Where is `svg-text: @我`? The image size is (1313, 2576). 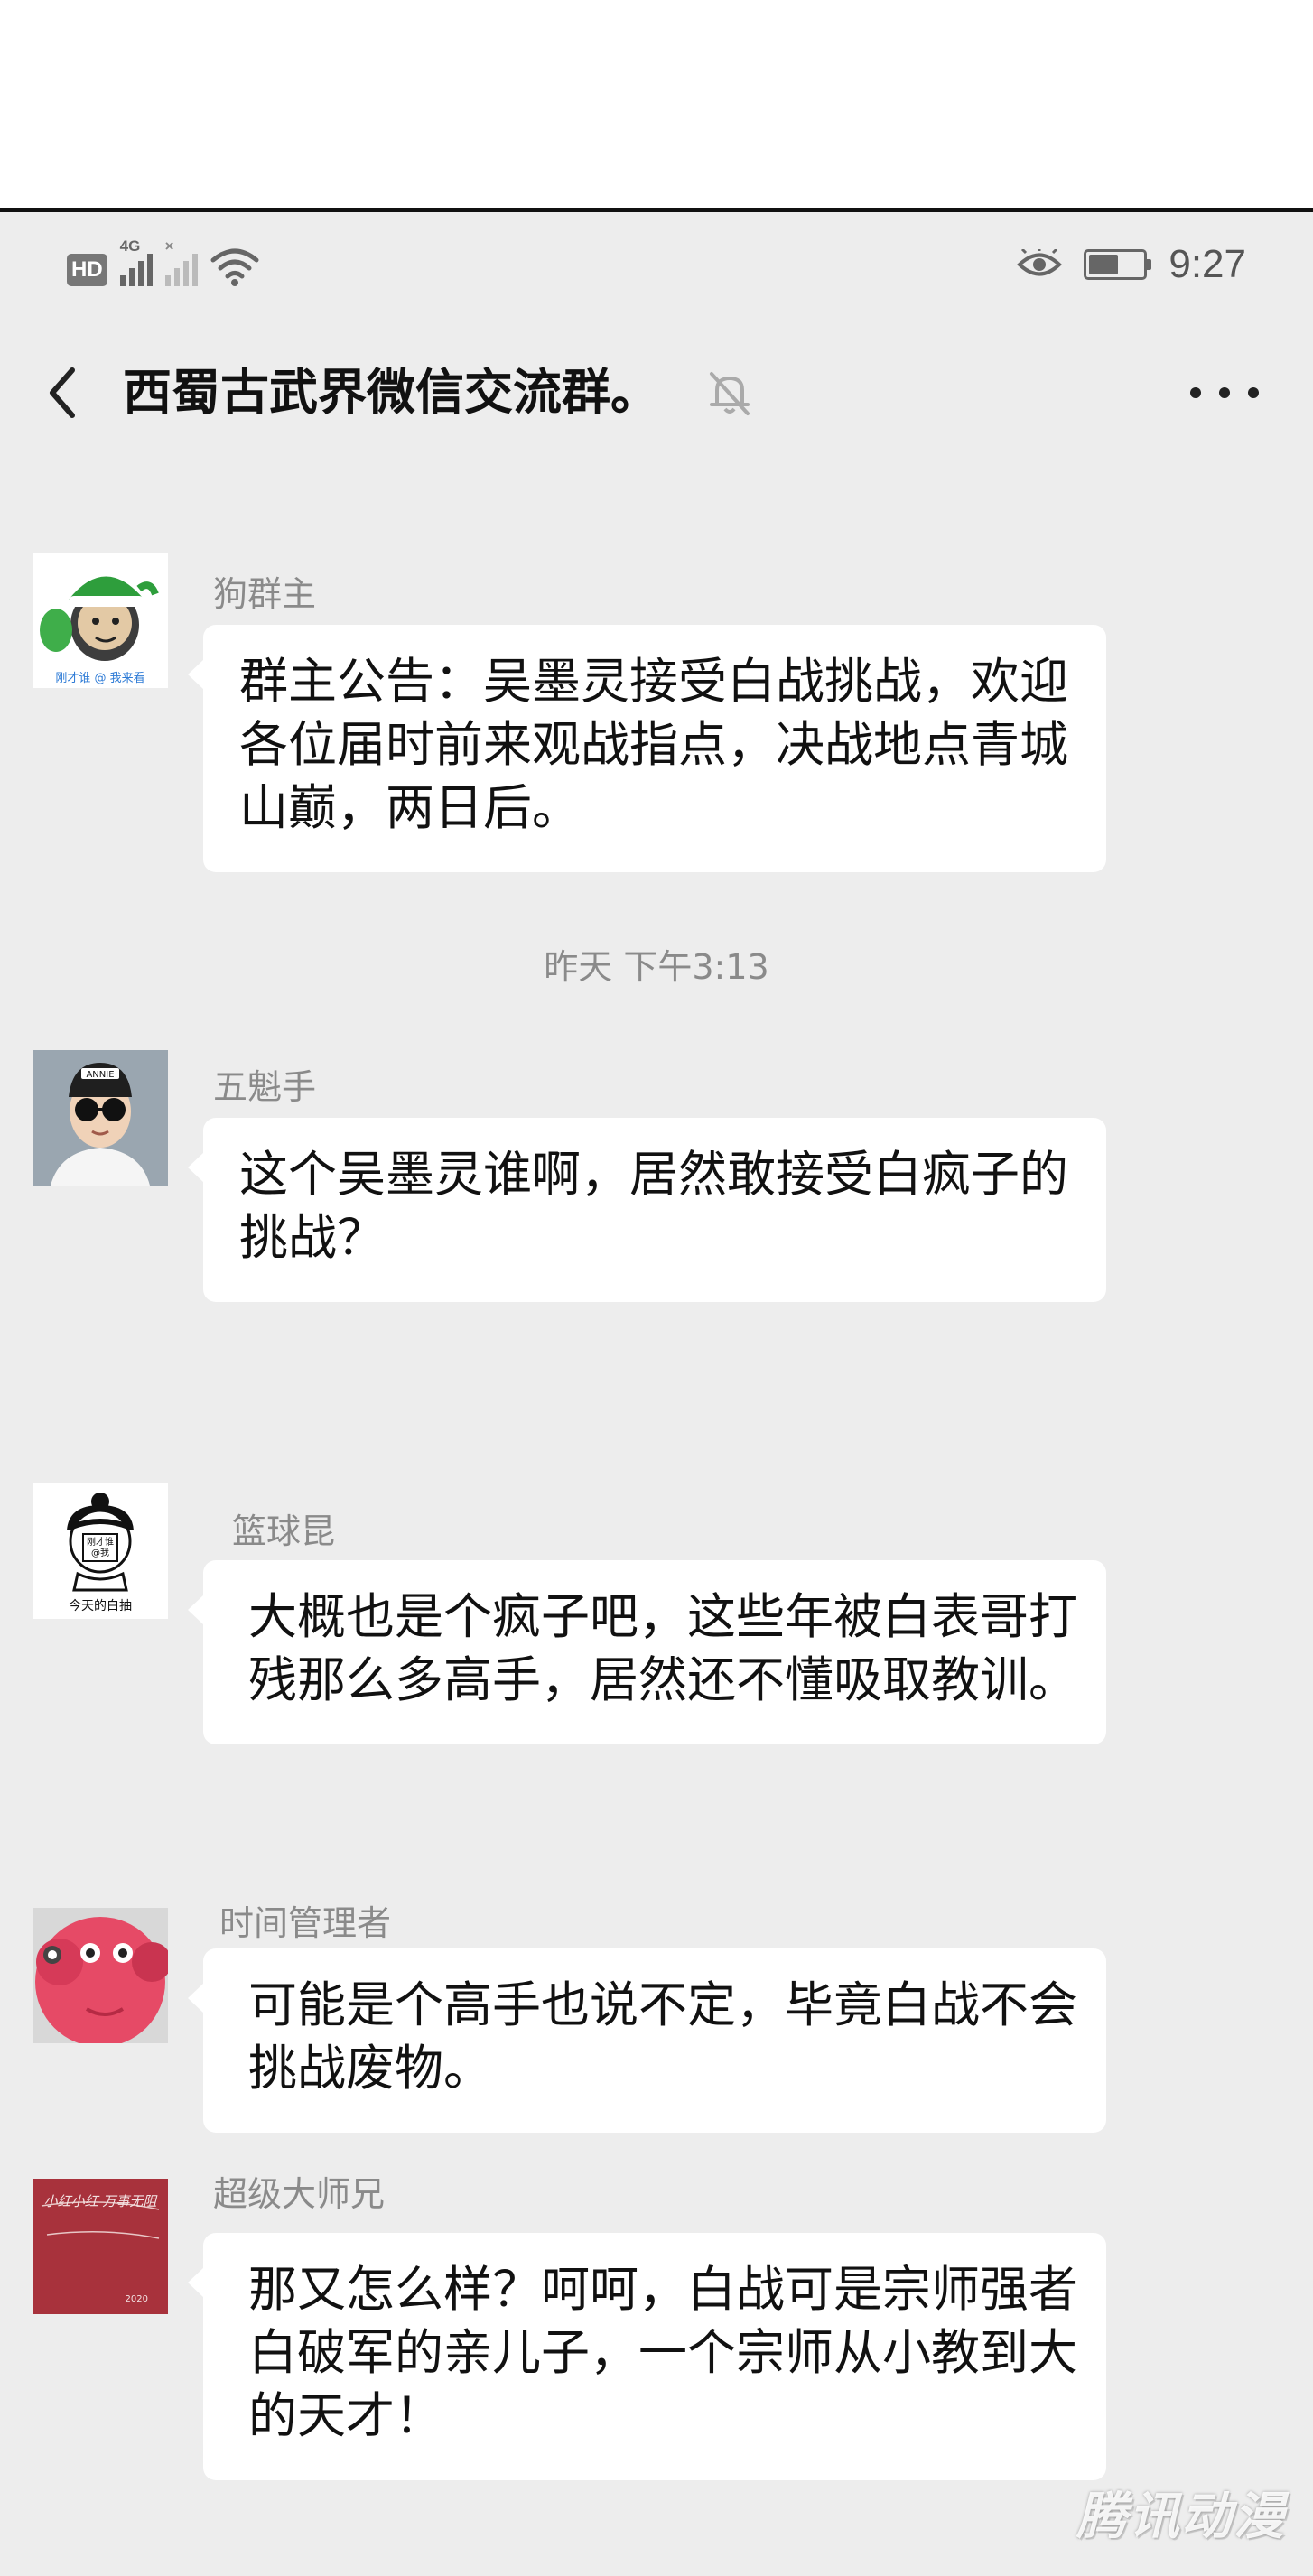 svg-text: @我 is located at coordinates (100, 1553).